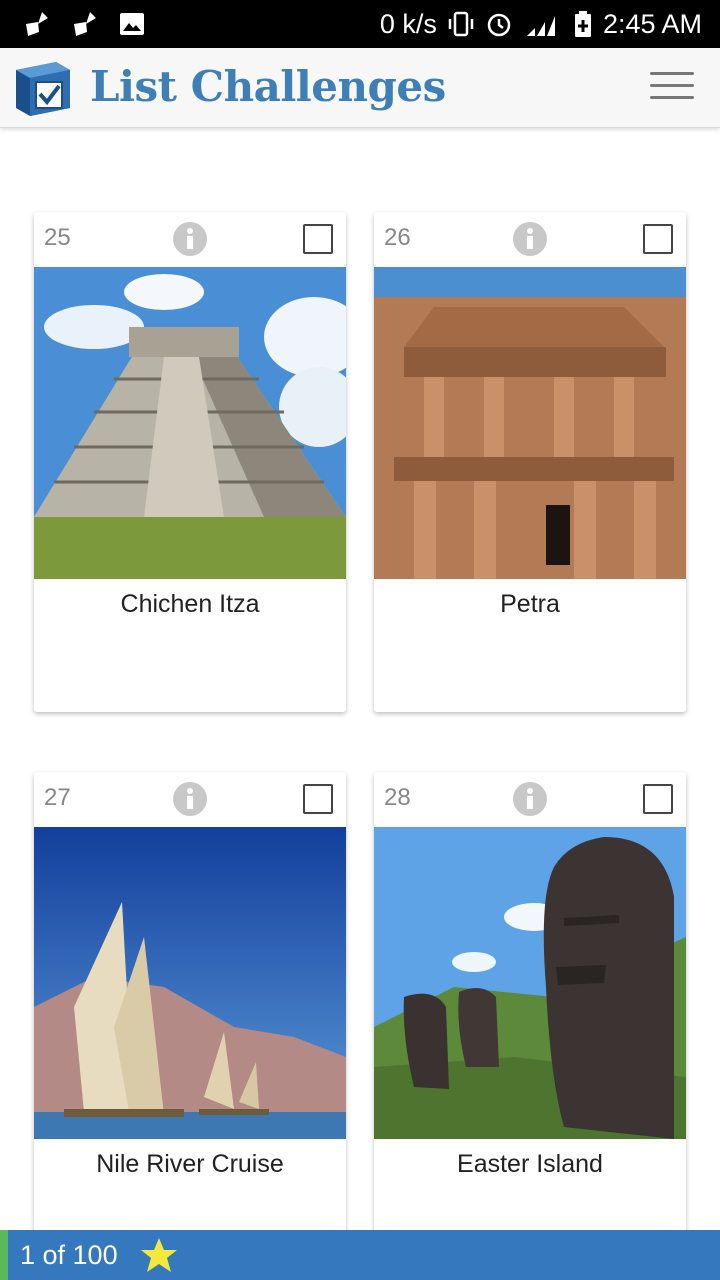 This screenshot has height=1280, width=720. What do you see at coordinates (530, 1164) in the screenshot?
I see `item-title: Easter Island` at bounding box center [530, 1164].